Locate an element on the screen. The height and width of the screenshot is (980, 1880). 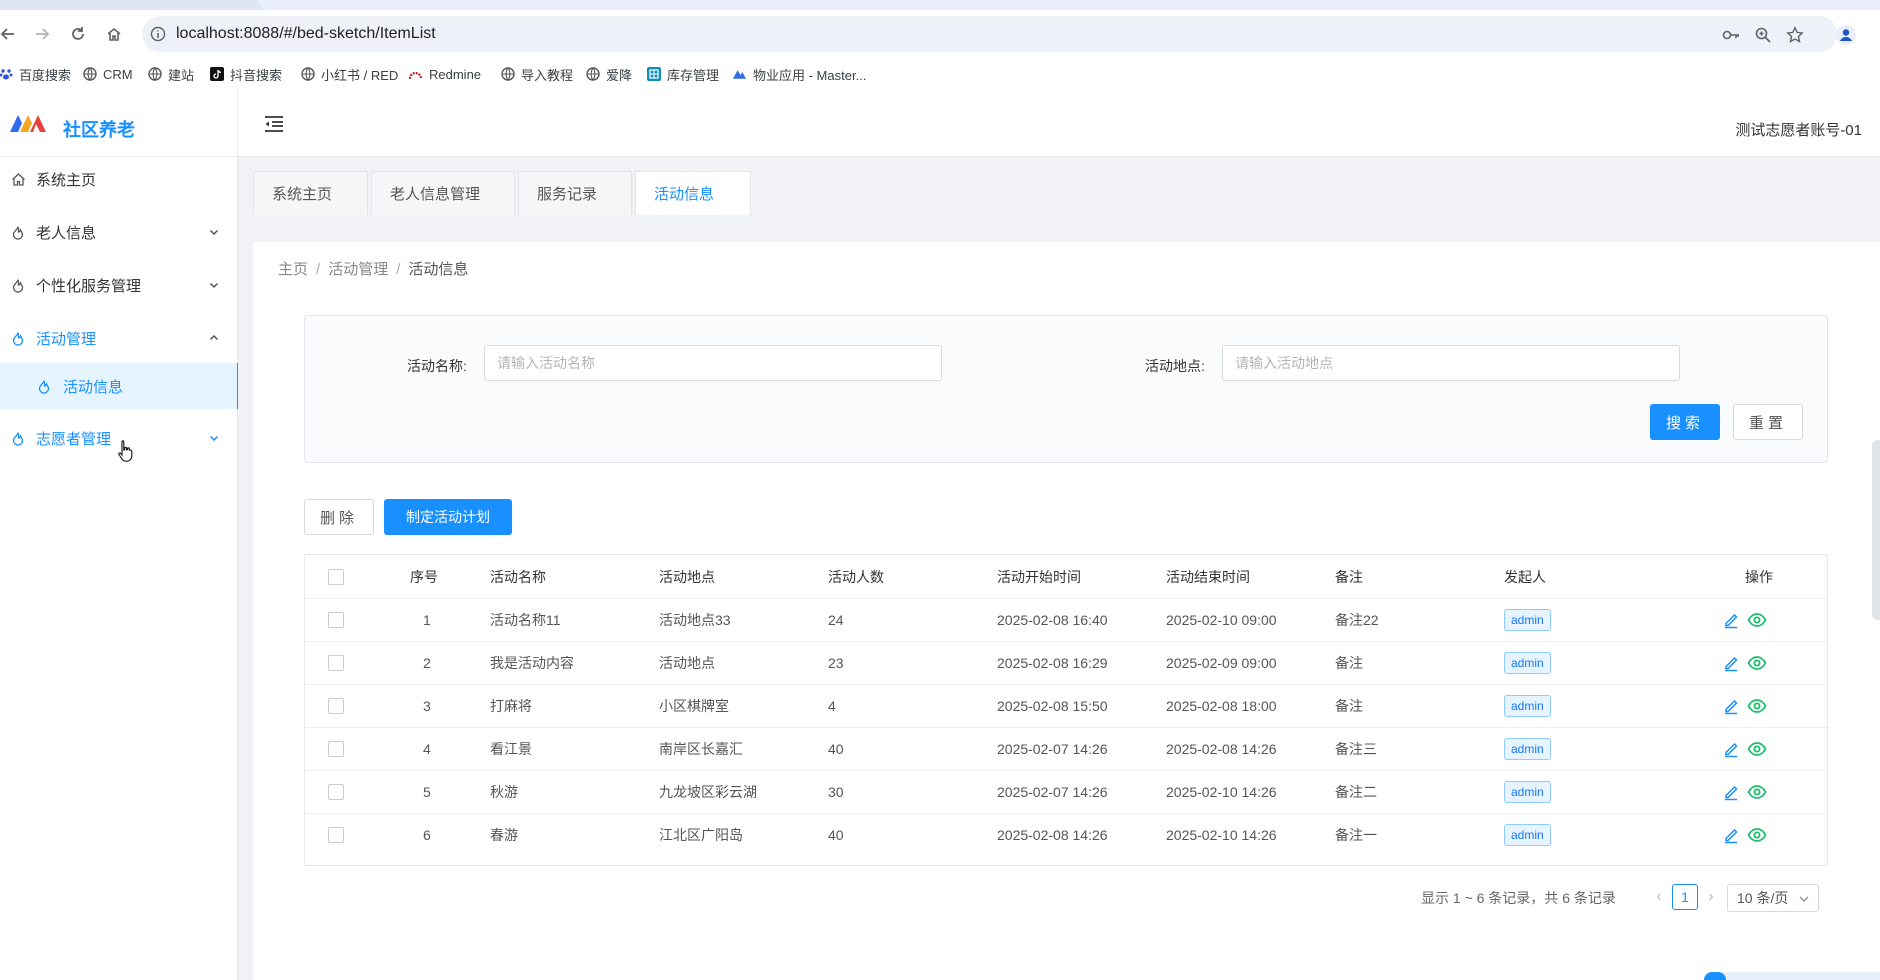
select-all-checkbox is located at coordinates (336, 576).